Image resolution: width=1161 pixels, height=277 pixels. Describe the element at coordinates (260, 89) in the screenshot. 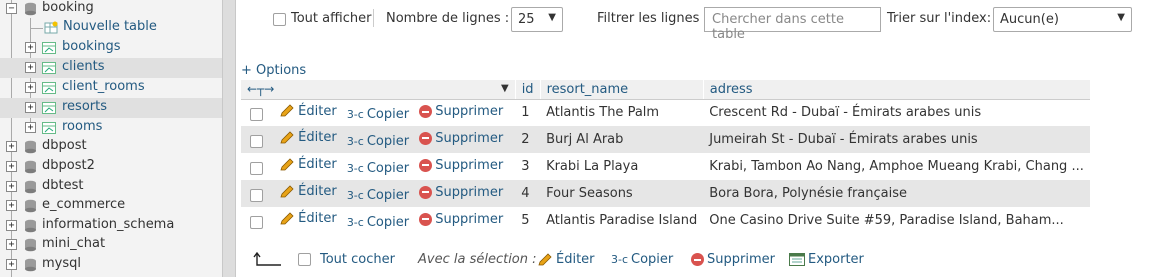

I see `expand-columns-icon: ←┬→` at that location.